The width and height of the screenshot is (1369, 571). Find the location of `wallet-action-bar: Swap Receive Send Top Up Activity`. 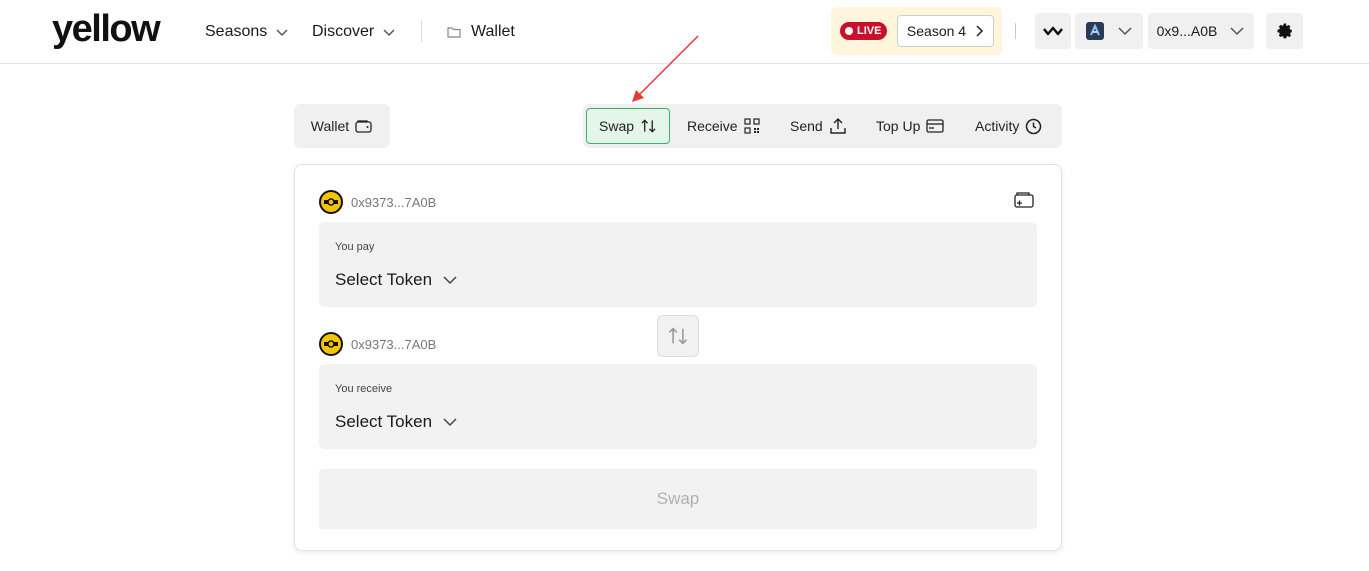

wallet-action-bar: Swap Receive Send Top Up Activity is located at coordinates (822, 126).